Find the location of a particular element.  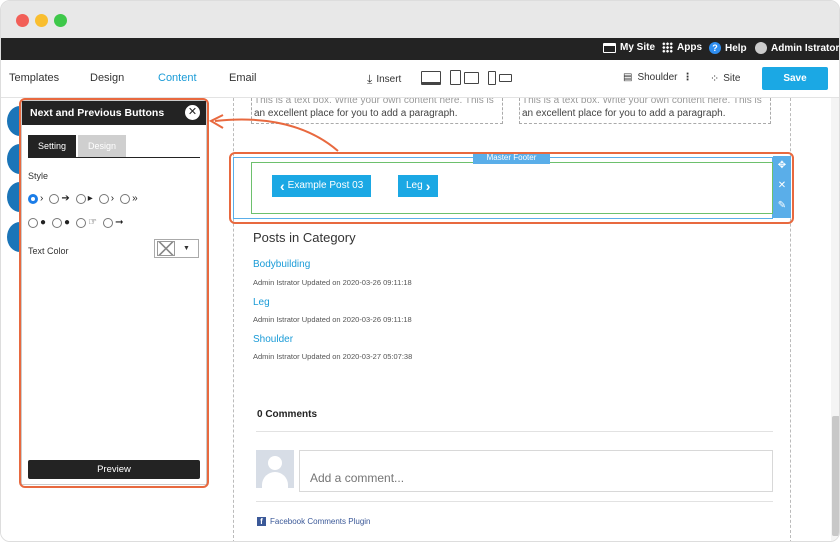

site-selector: ⁘ Site is located at coordinates (725, 78).